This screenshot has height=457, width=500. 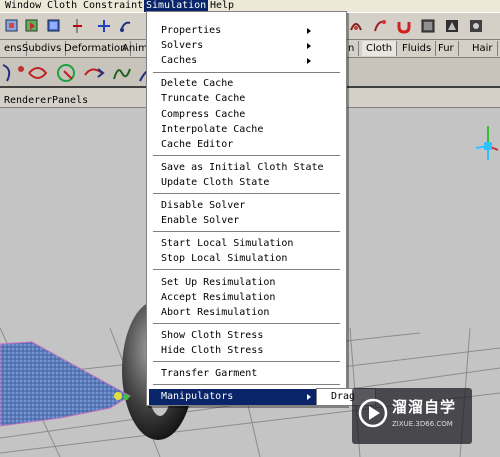 What do you see at coordinates (483, 48) in the screenshot?
I see `tab-hair: Hair` at bounding box center [483, 48].